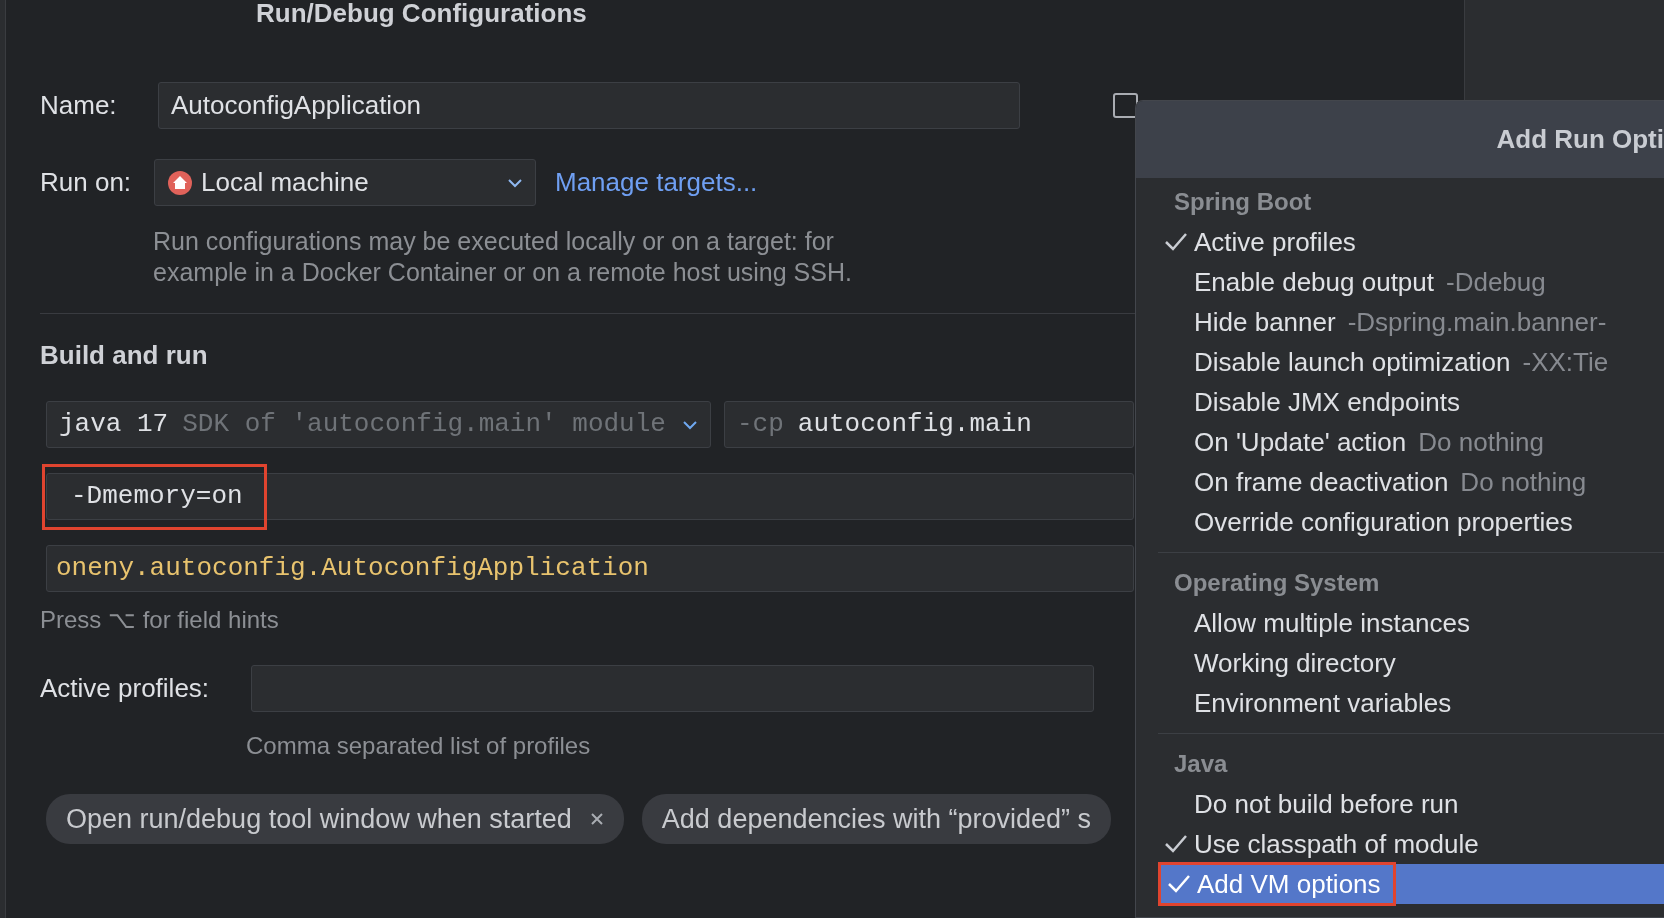  Describe the element at coordinates (1400, 139) in the screenshot. I see `popup-title: Add Run Opti` at that location.